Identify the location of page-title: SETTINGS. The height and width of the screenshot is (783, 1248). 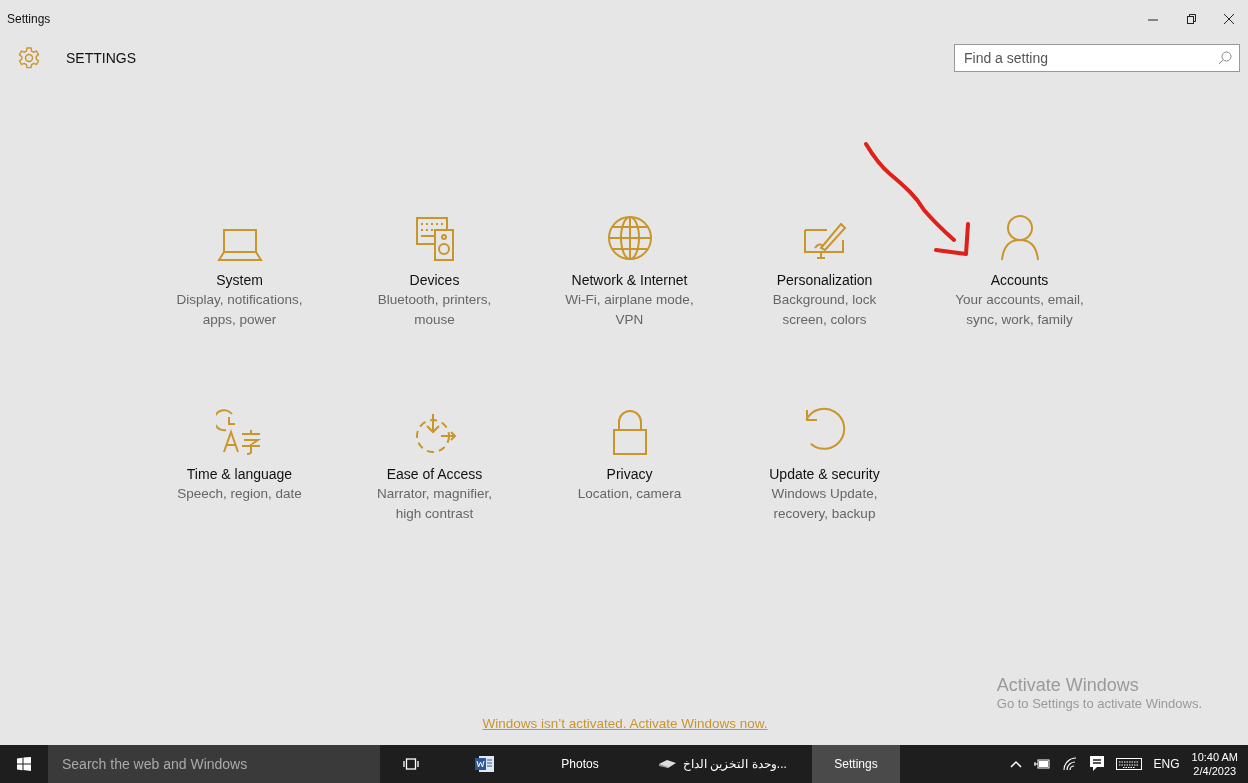
(101, 58).